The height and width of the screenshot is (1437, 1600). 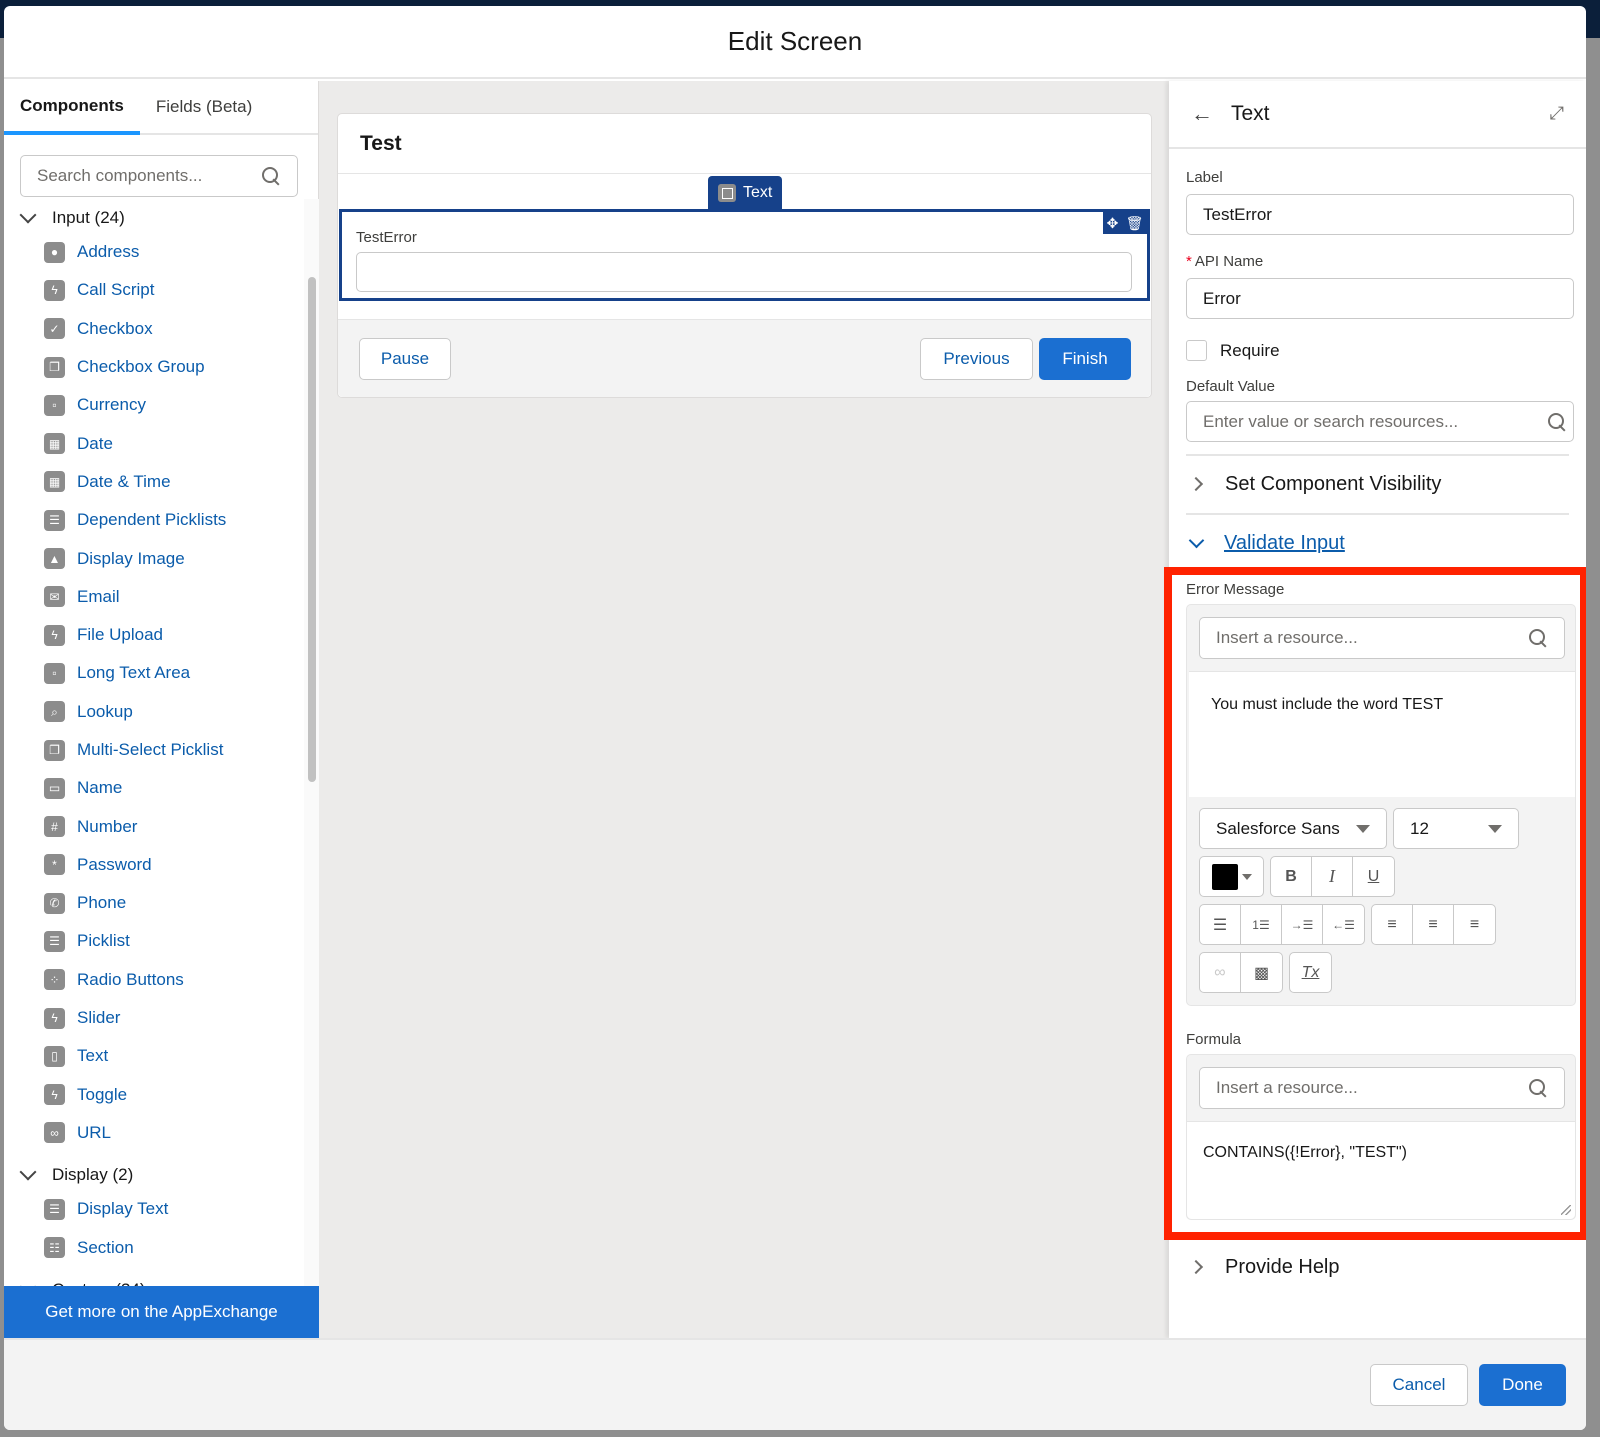 What do you see at coordinates (1332, 876) in the screenshot?
I see `italic-button: I` at bounding box center [1332, 876].